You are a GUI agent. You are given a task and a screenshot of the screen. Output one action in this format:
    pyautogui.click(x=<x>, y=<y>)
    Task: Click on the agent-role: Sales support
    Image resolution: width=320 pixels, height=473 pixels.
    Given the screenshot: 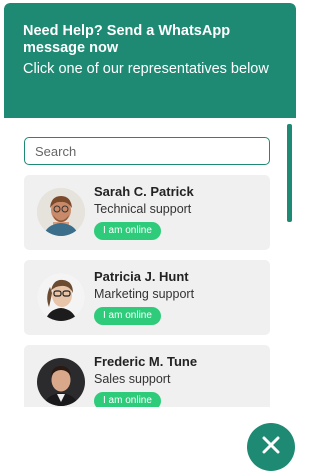 What is the action you would take?
    pyautogui.click(x=132, y=379)
    